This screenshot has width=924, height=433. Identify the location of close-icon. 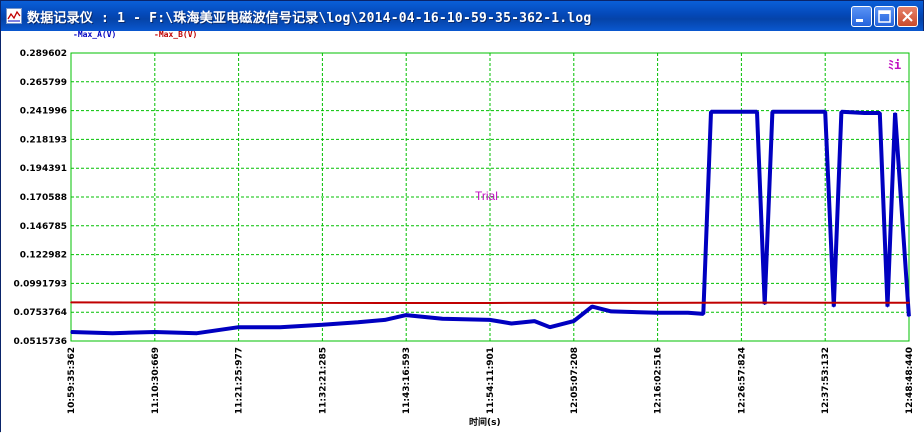
(907, 16).